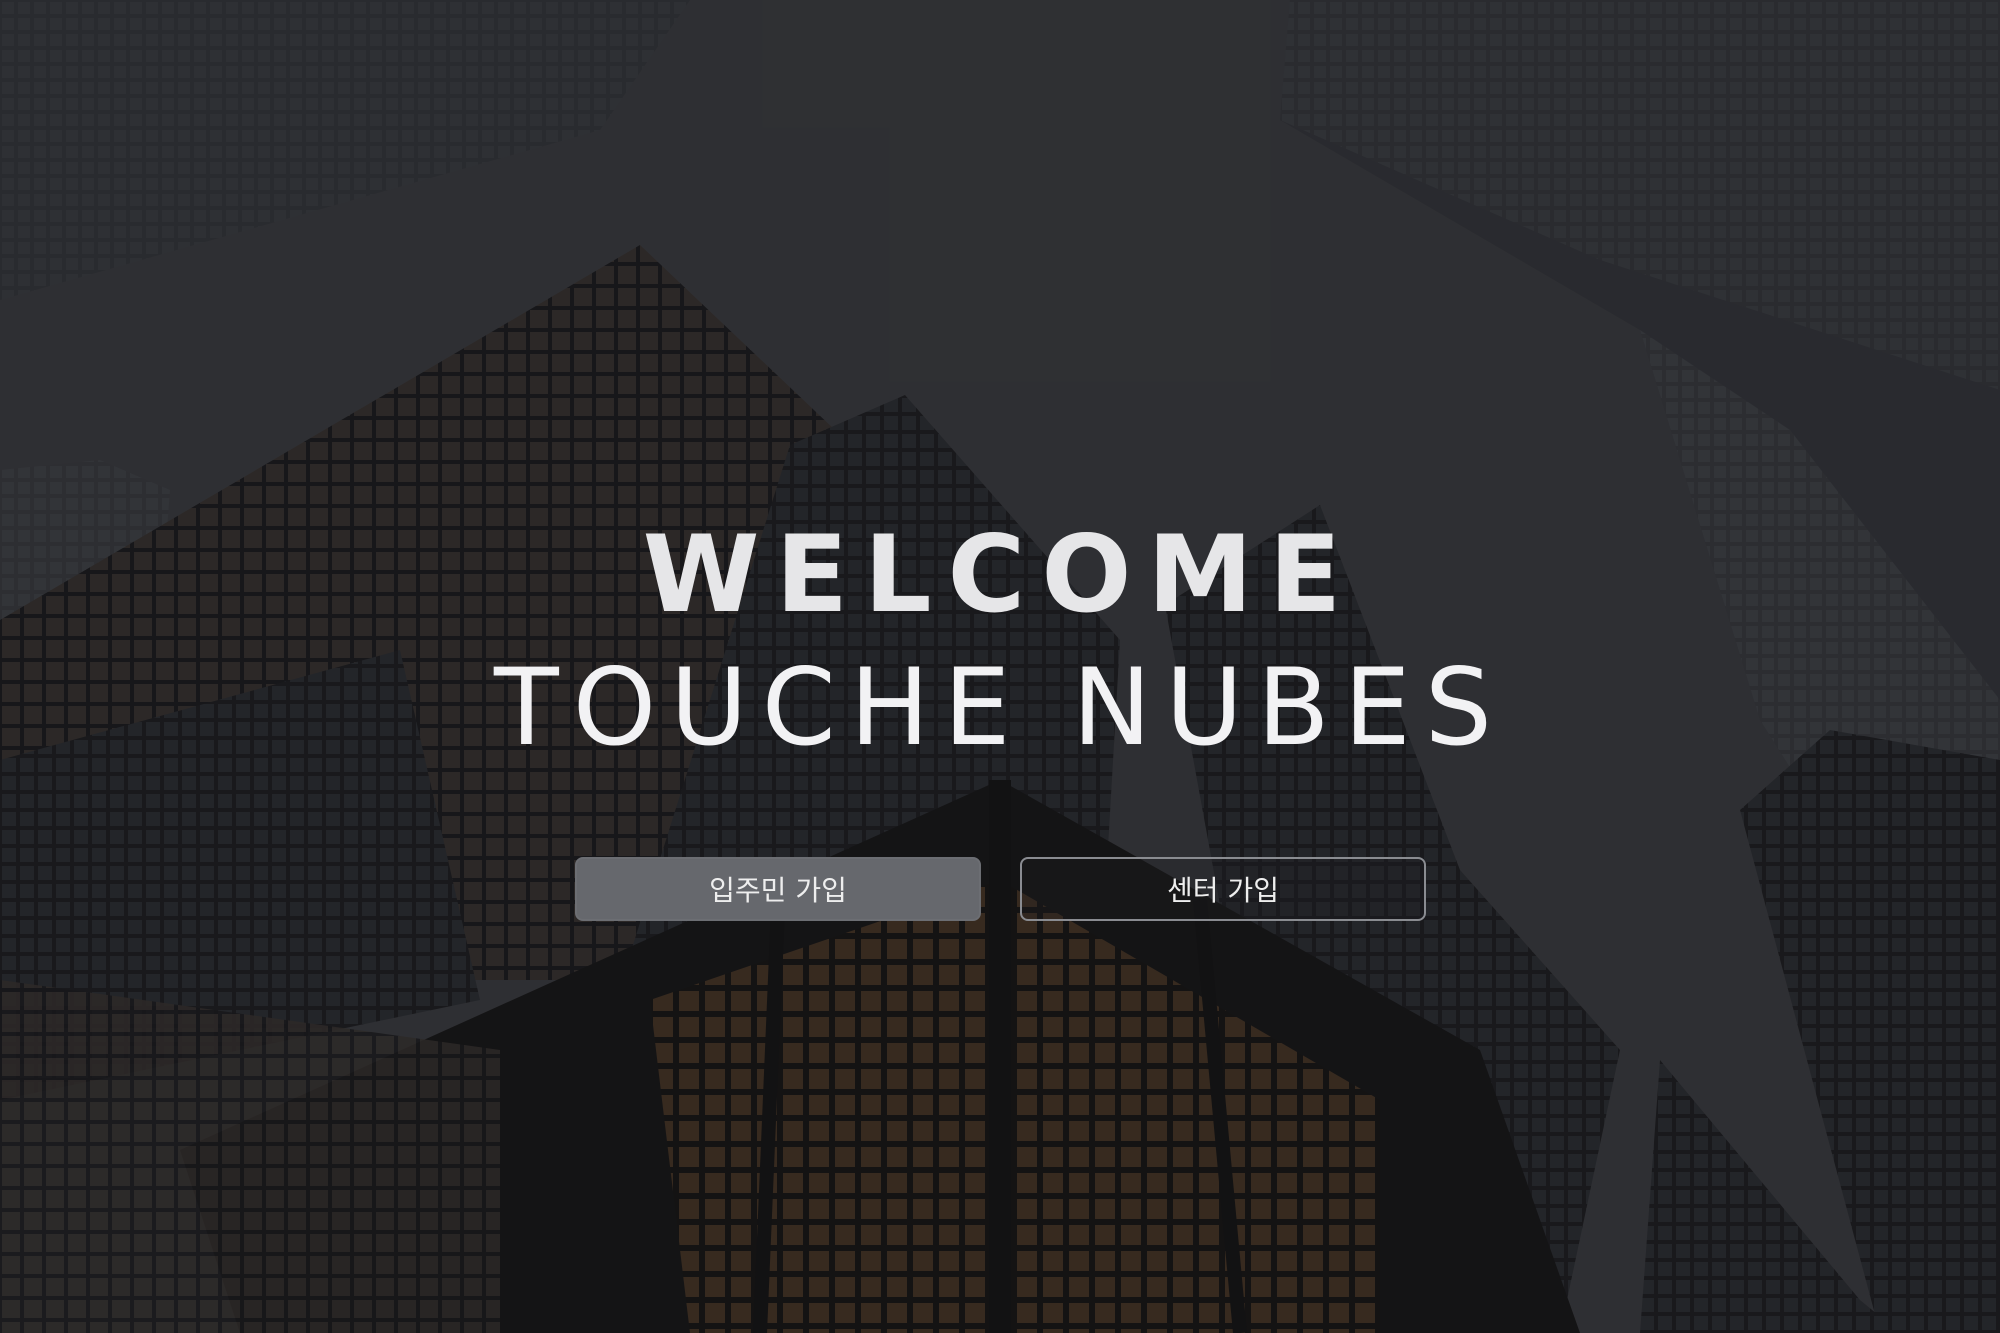  I want to click on welcome-heading: WELCOME, so click(1000, 574).